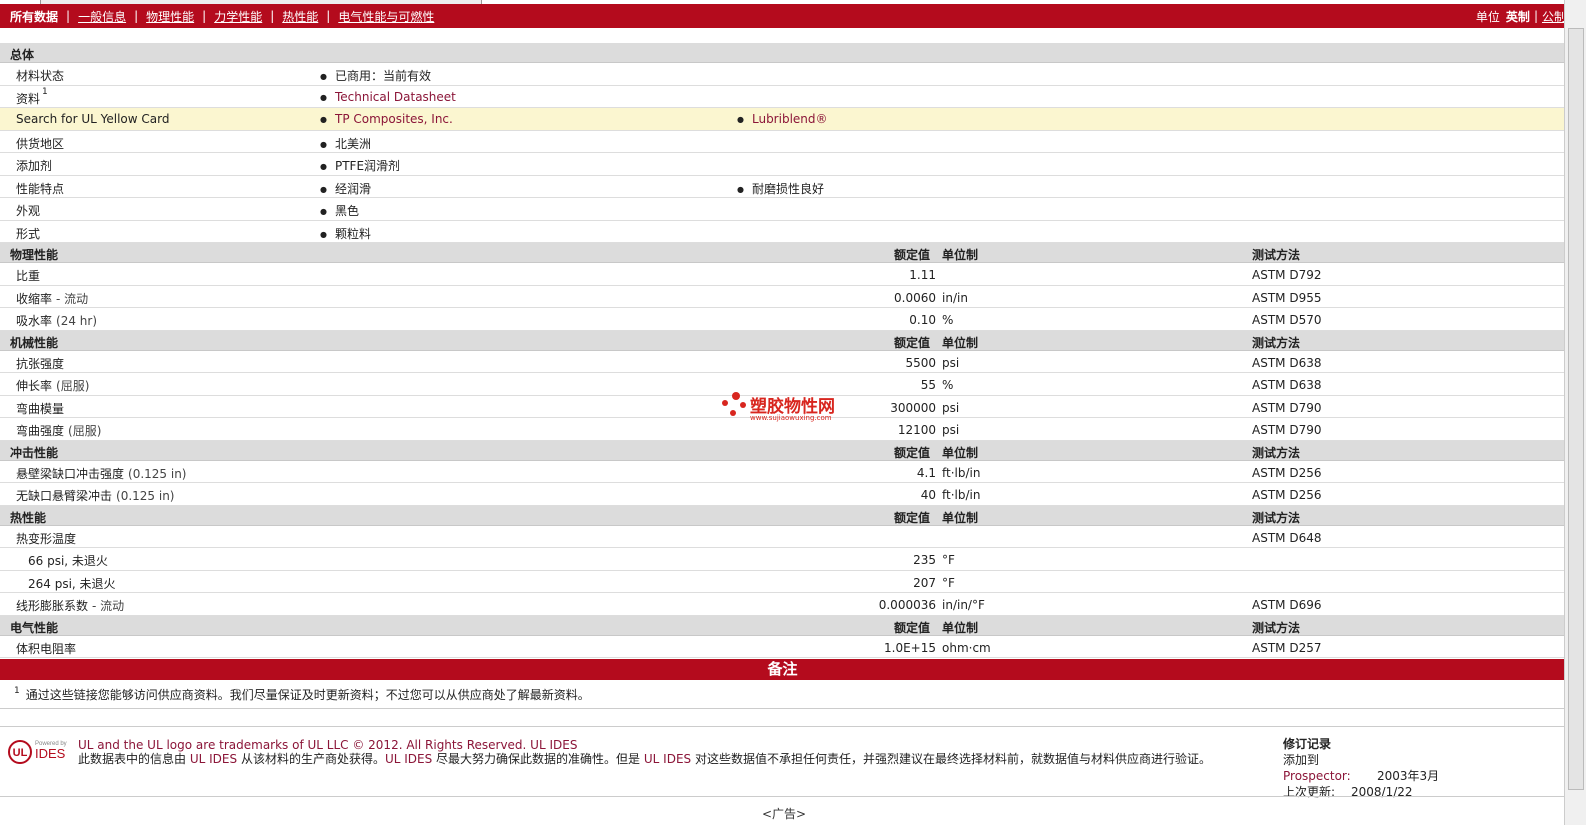 This screenshot has width=1586, height=825. I want to click on test-method: ASTM D696, so click(1287, 605).